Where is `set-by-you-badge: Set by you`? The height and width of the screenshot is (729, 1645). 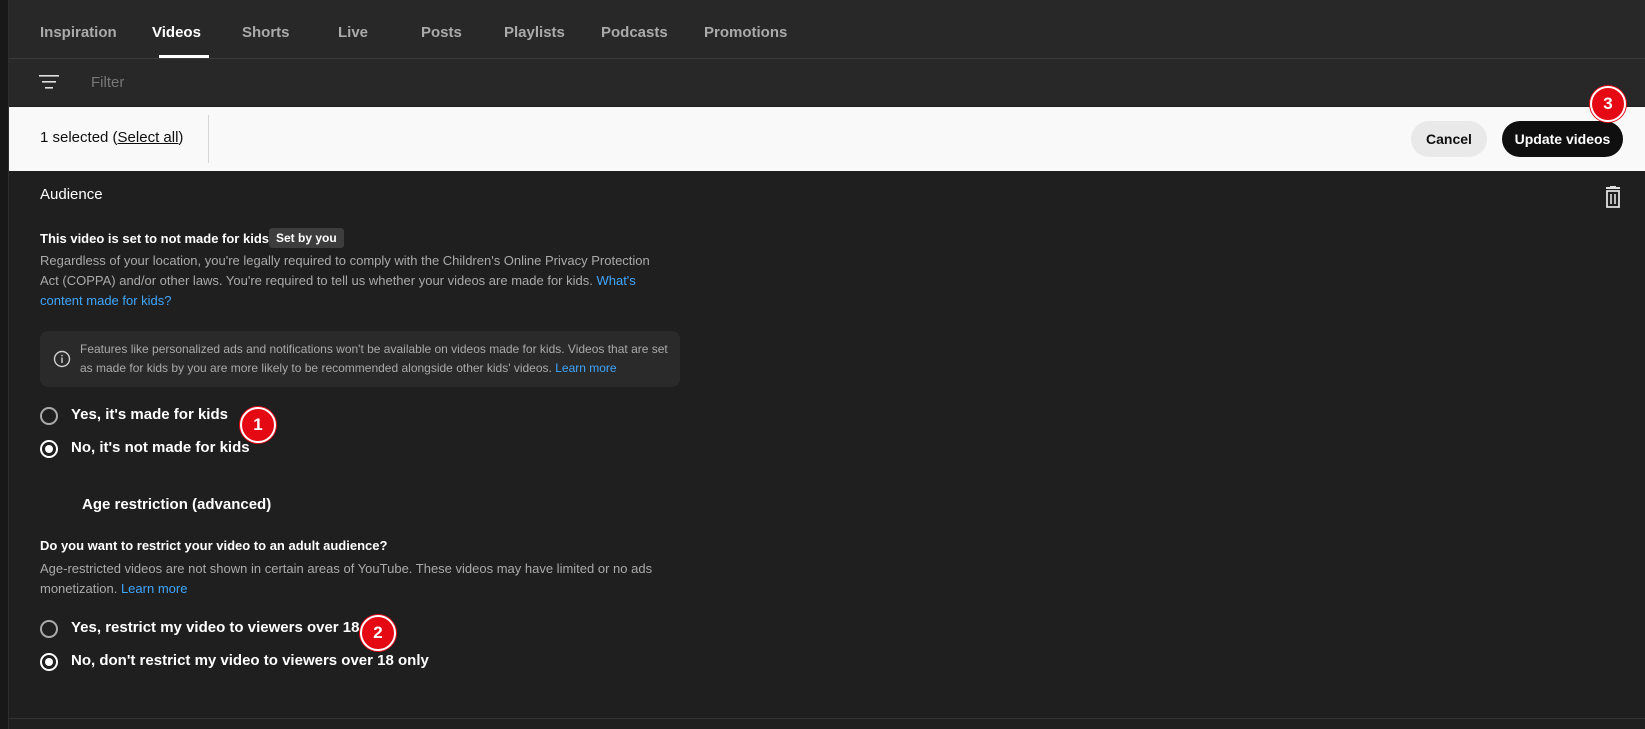 set-by-you-badge: Set by you is located at coordinates (306, 238).